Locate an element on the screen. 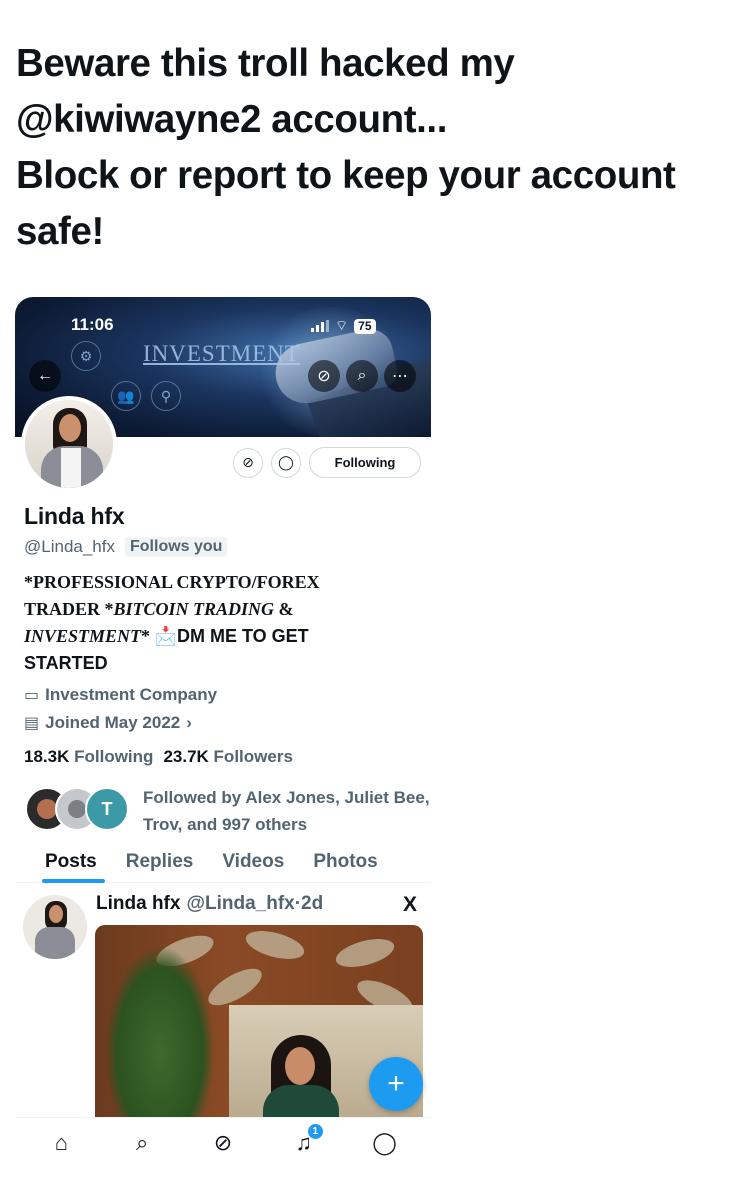 This screenshot has width=755, height=1200. post-author-handle: @Linda_hfx·2d is located at coordinates (255, 903).